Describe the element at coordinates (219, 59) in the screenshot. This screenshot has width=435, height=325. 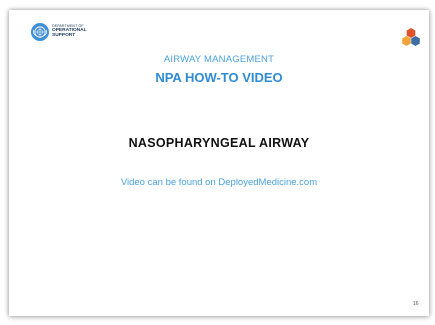
I see `slide-subtitle: AIRWAY MANAGEMENT` at that location.